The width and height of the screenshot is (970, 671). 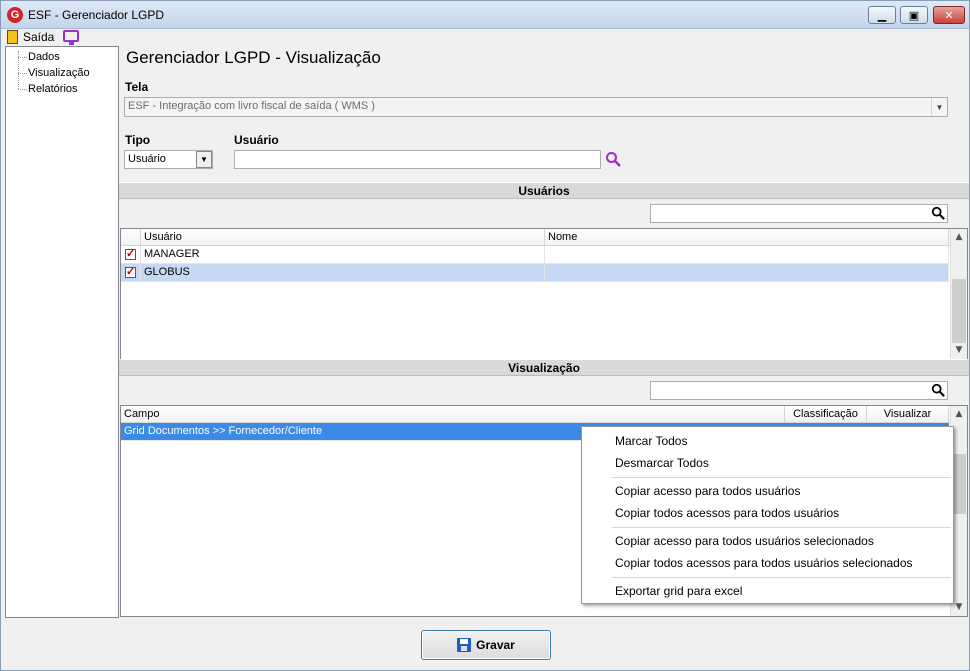 What do you see at coordinates (799, 390) in the screenshot?
I see `visualizacao-filter-input` at bounding box center [799, 390].